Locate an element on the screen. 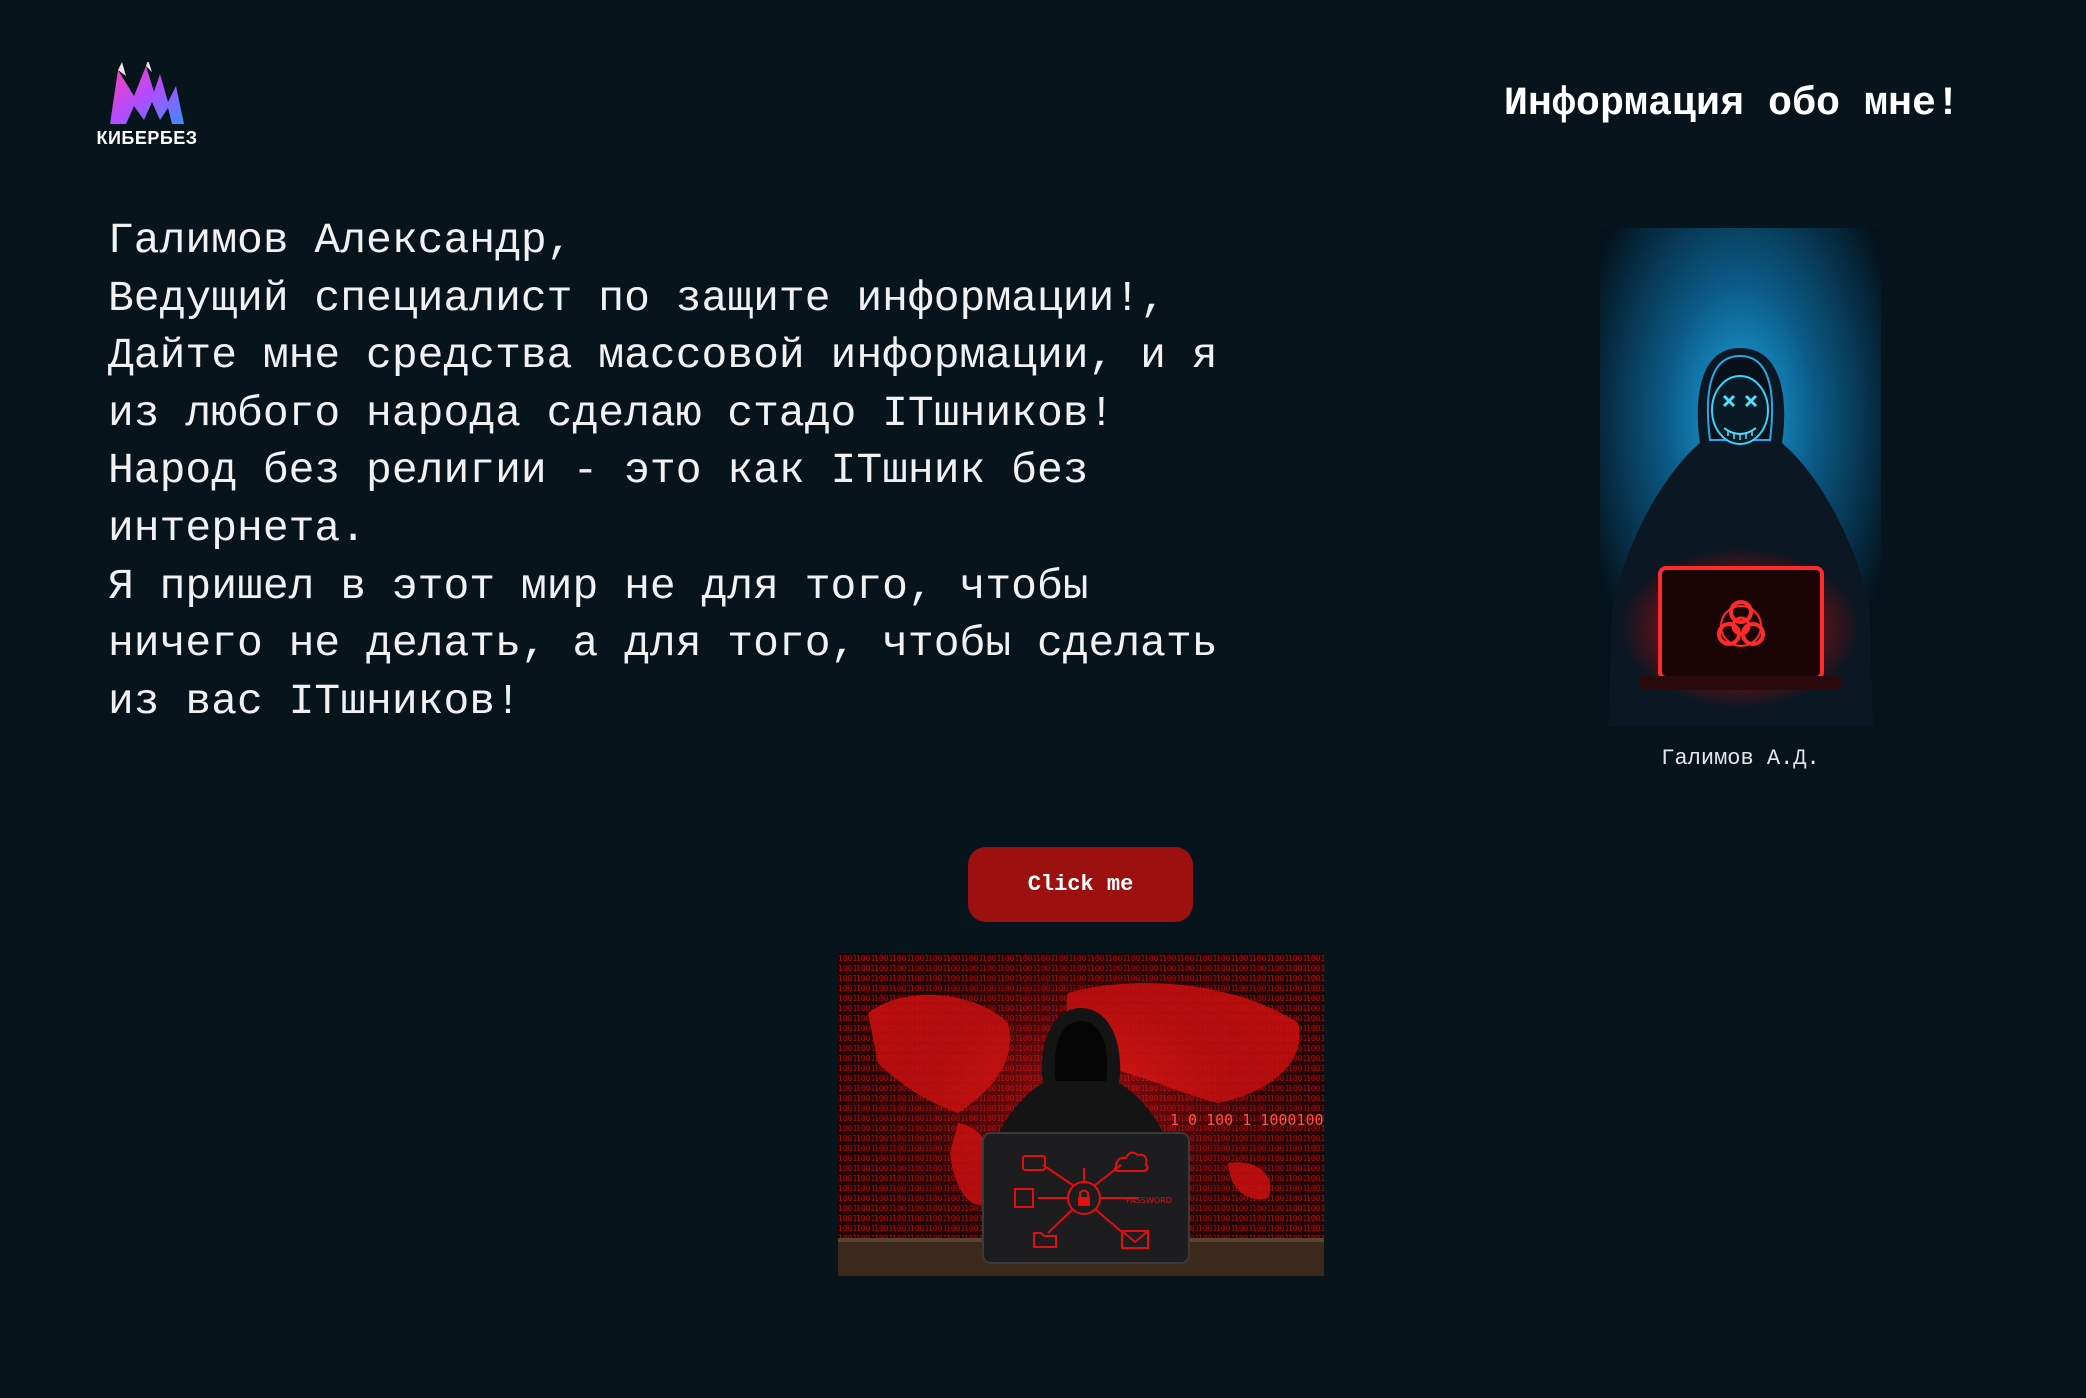 This screenshot has width=2086, height=1398. bio-line: Галимов Александр, is located at coordinates (340, 240).